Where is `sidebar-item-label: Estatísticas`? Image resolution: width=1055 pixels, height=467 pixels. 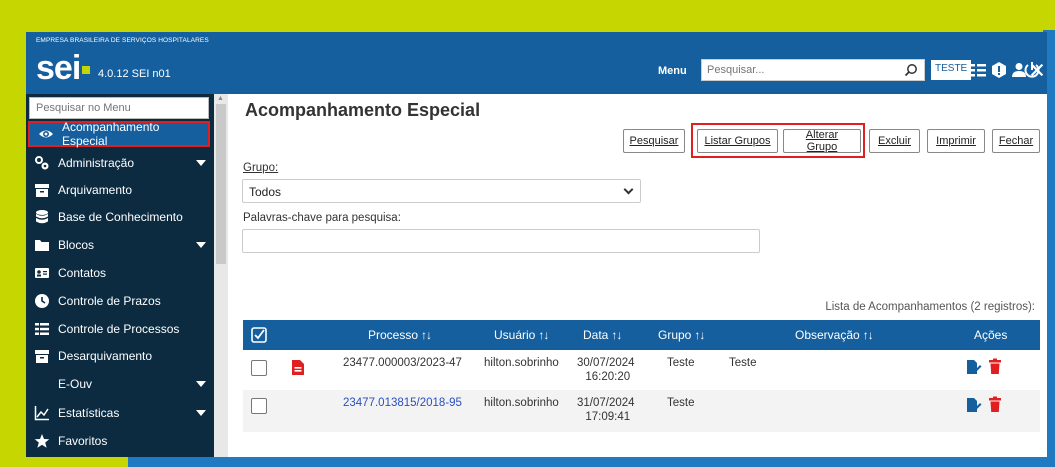
sidebar-item-label: Estatísticas is located at coordinates (89, 413).